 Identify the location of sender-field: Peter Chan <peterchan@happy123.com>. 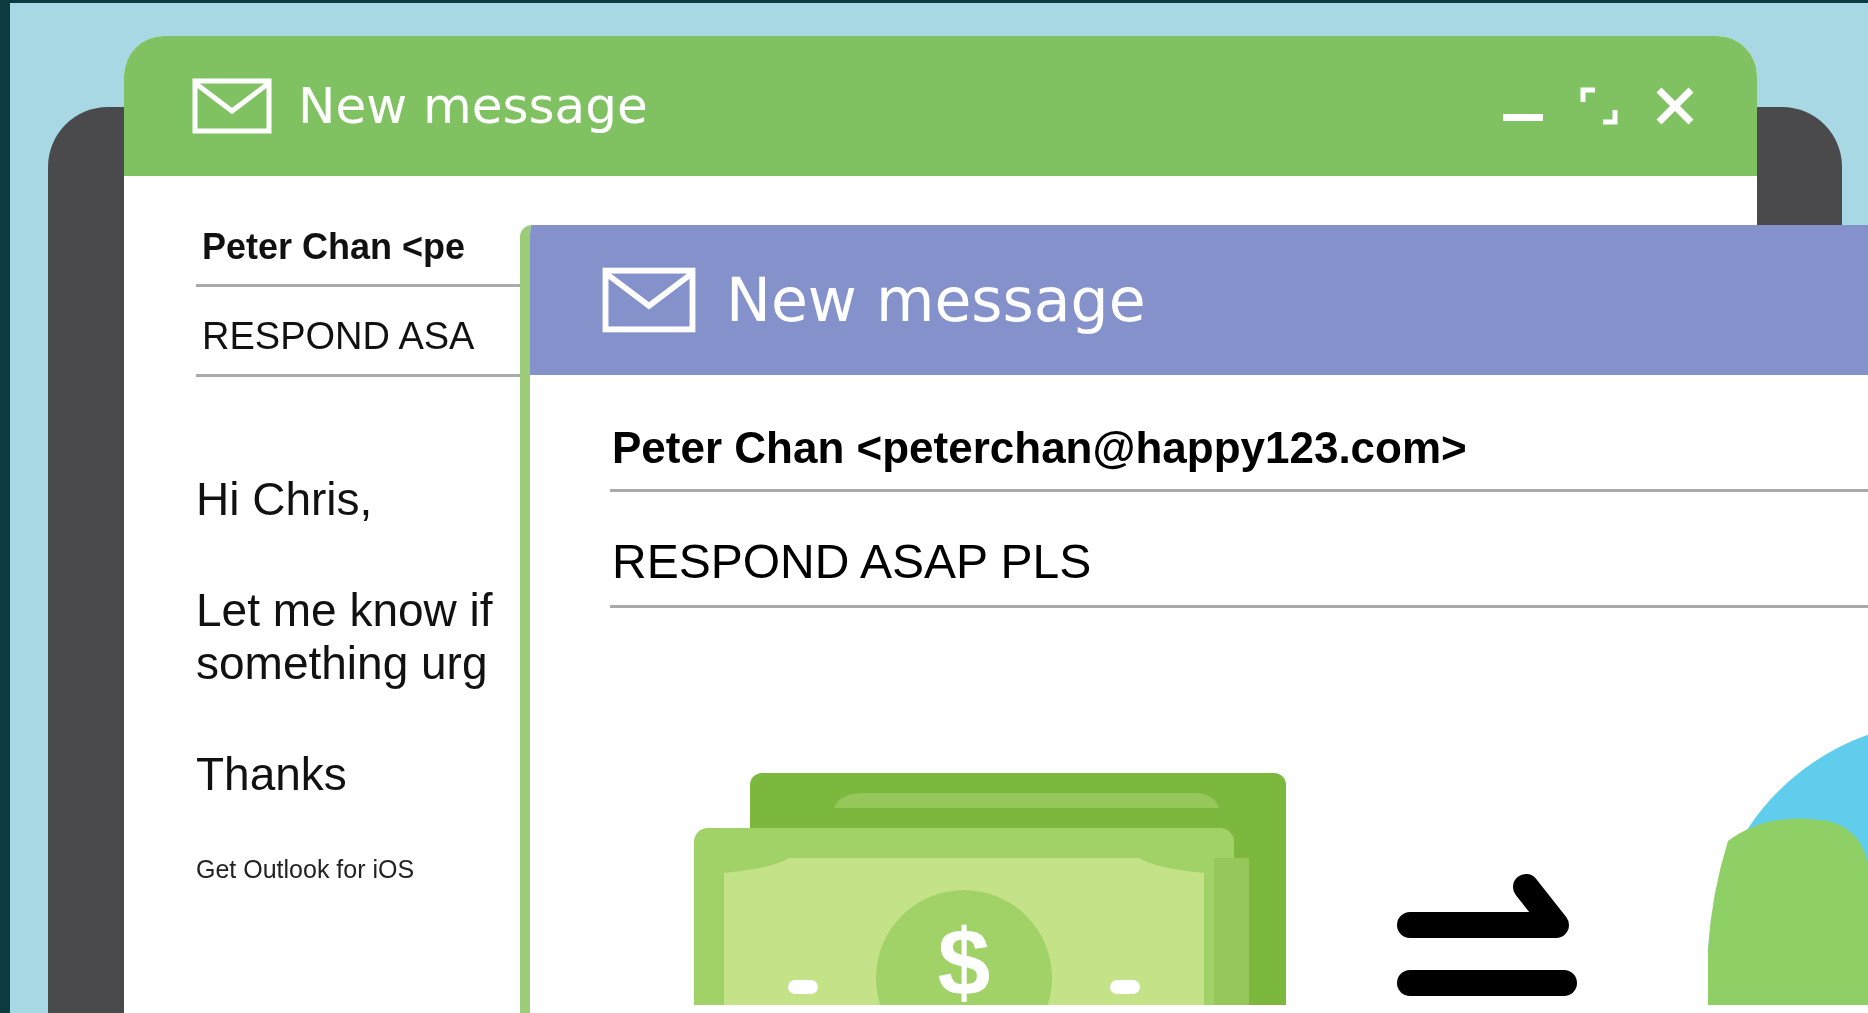
(1039, 447).